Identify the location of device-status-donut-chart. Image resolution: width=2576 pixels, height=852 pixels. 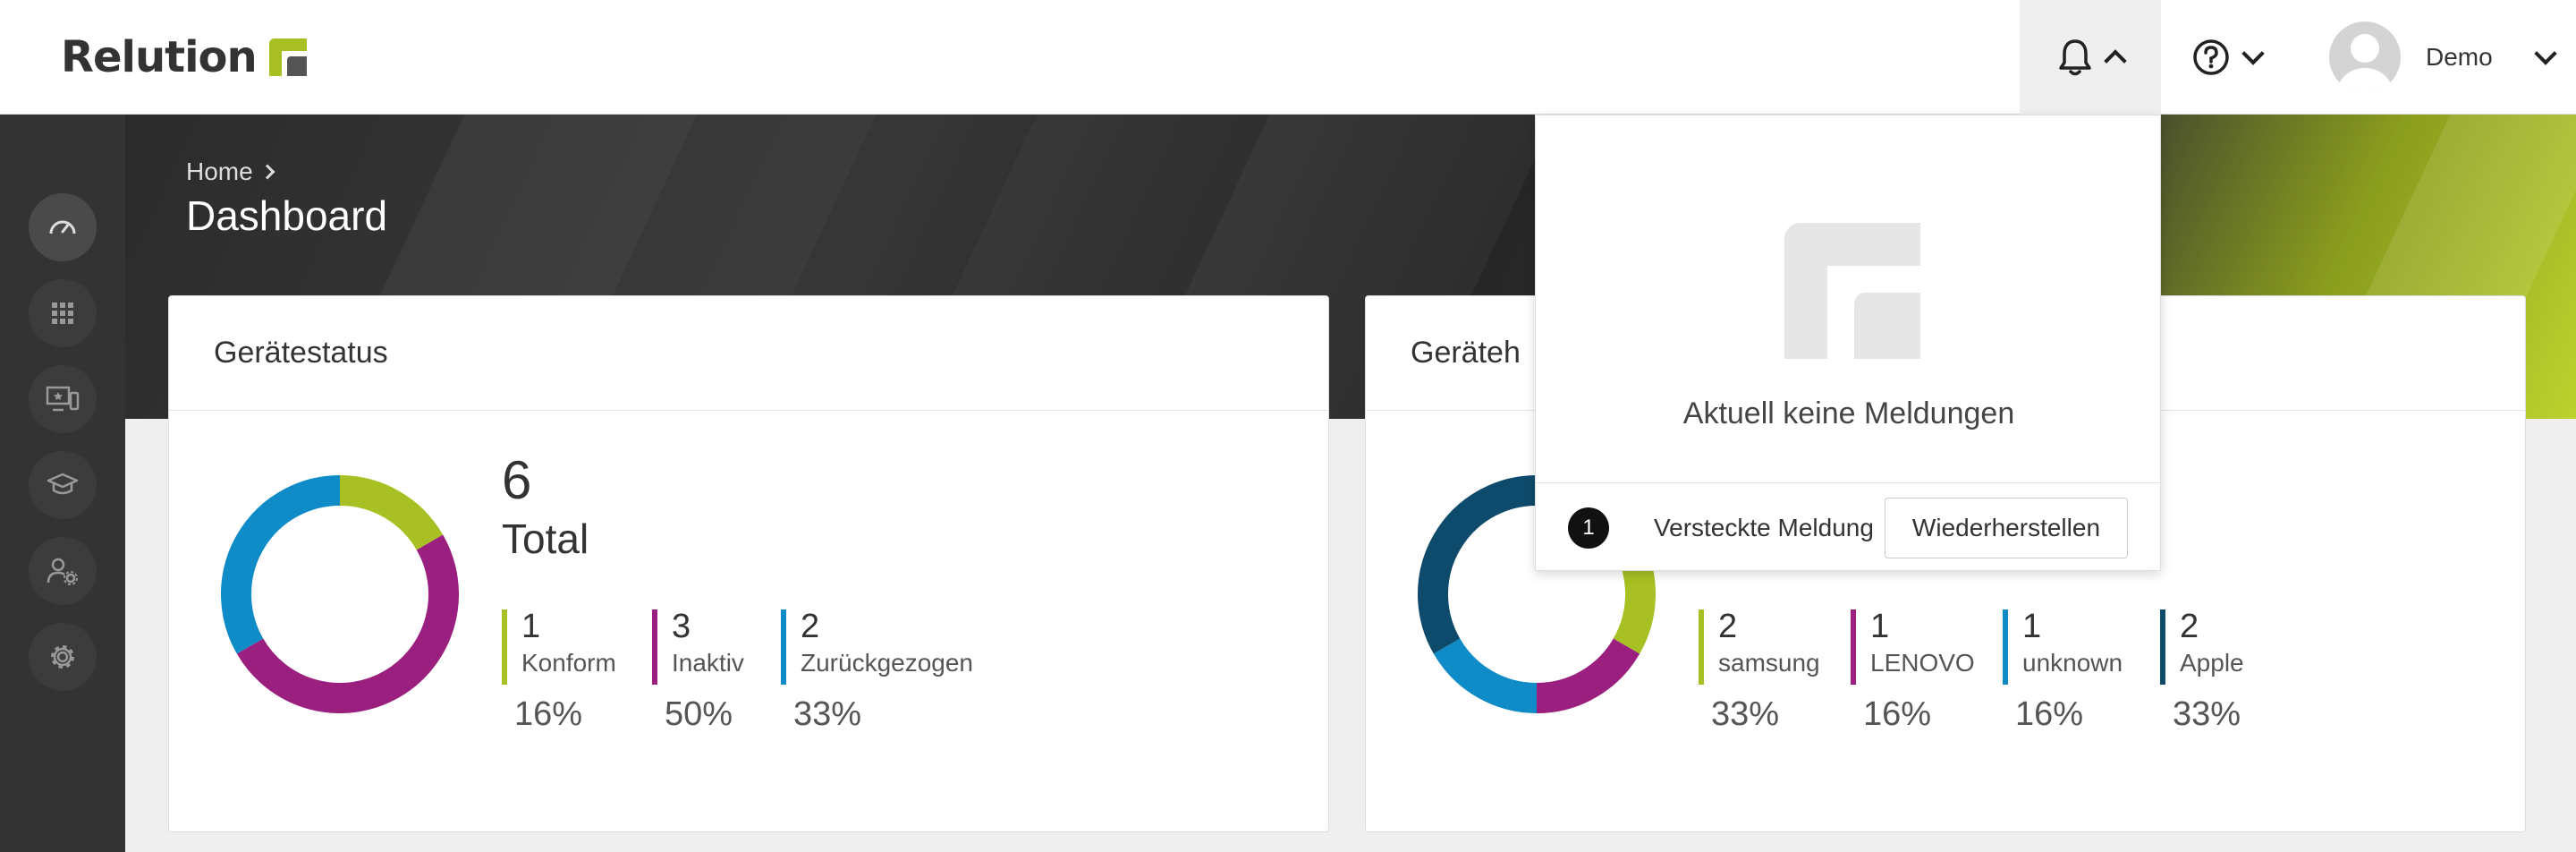
(340, 594).